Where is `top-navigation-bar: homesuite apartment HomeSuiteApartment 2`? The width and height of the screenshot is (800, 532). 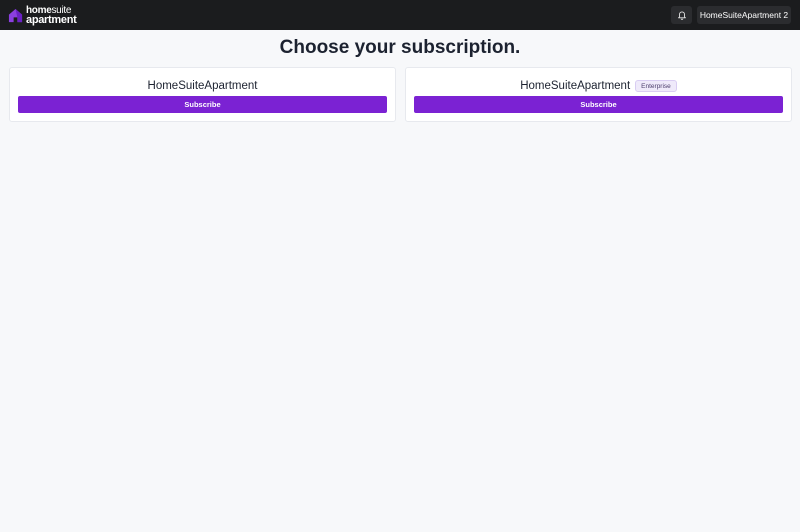
top-navigation-bar: homesuite apartment HomeSuiteApartment 2 is located at coordinates (400, 15).